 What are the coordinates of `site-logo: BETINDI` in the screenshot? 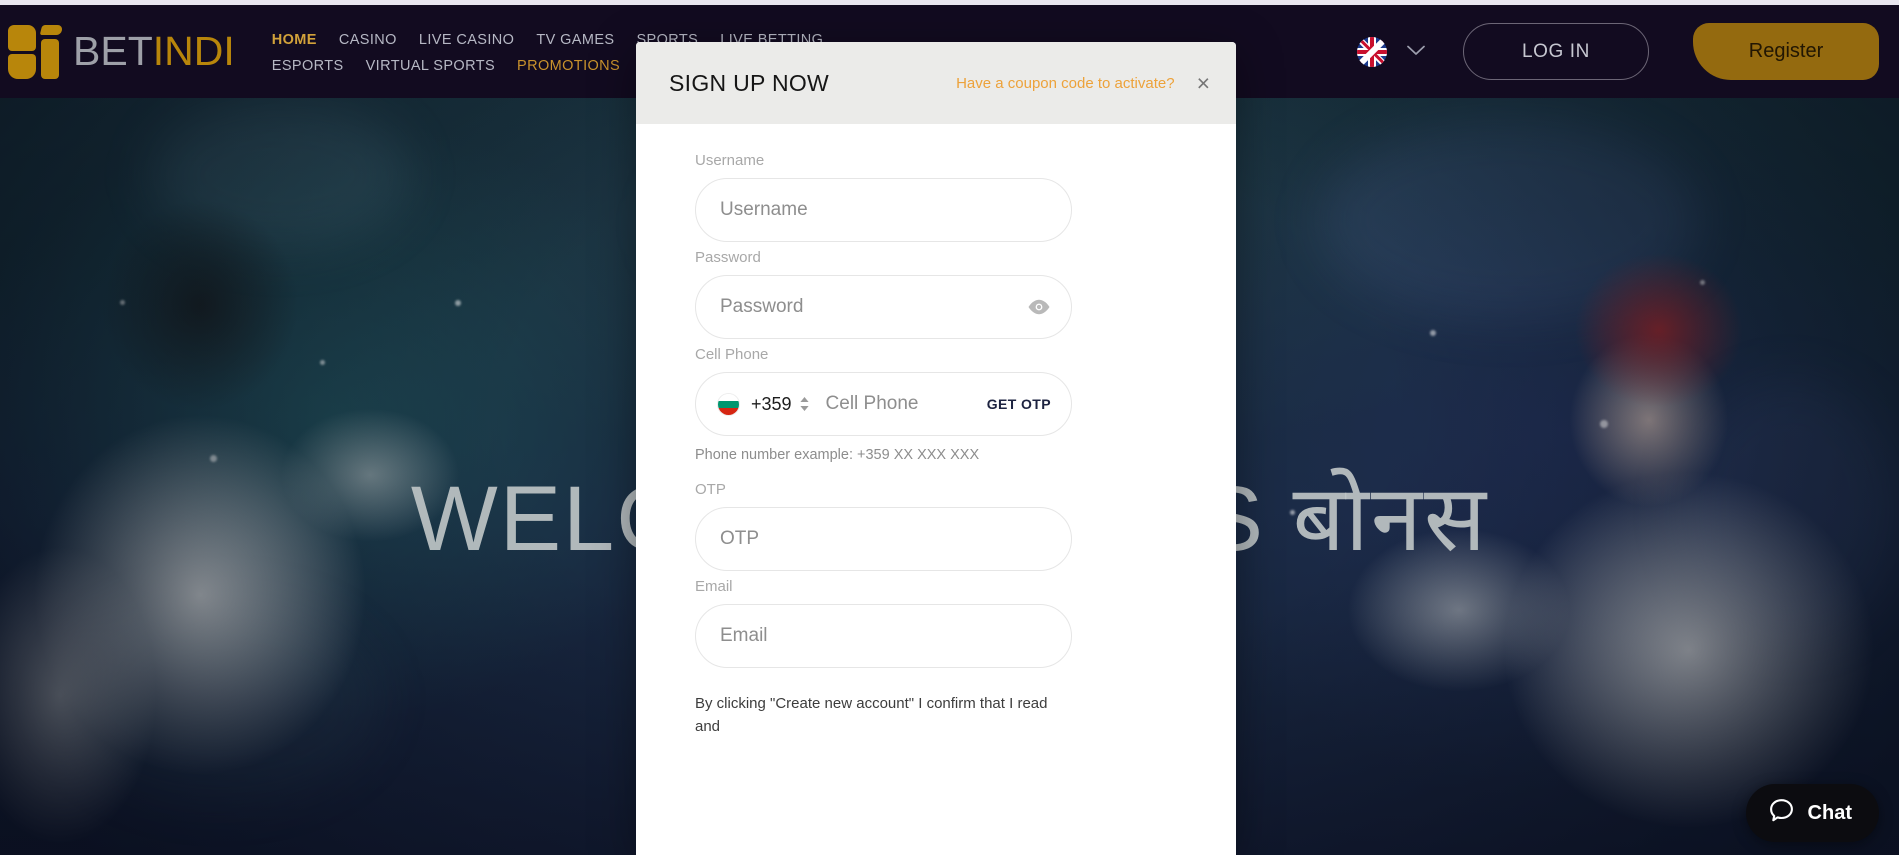 It's located at (121, 51).